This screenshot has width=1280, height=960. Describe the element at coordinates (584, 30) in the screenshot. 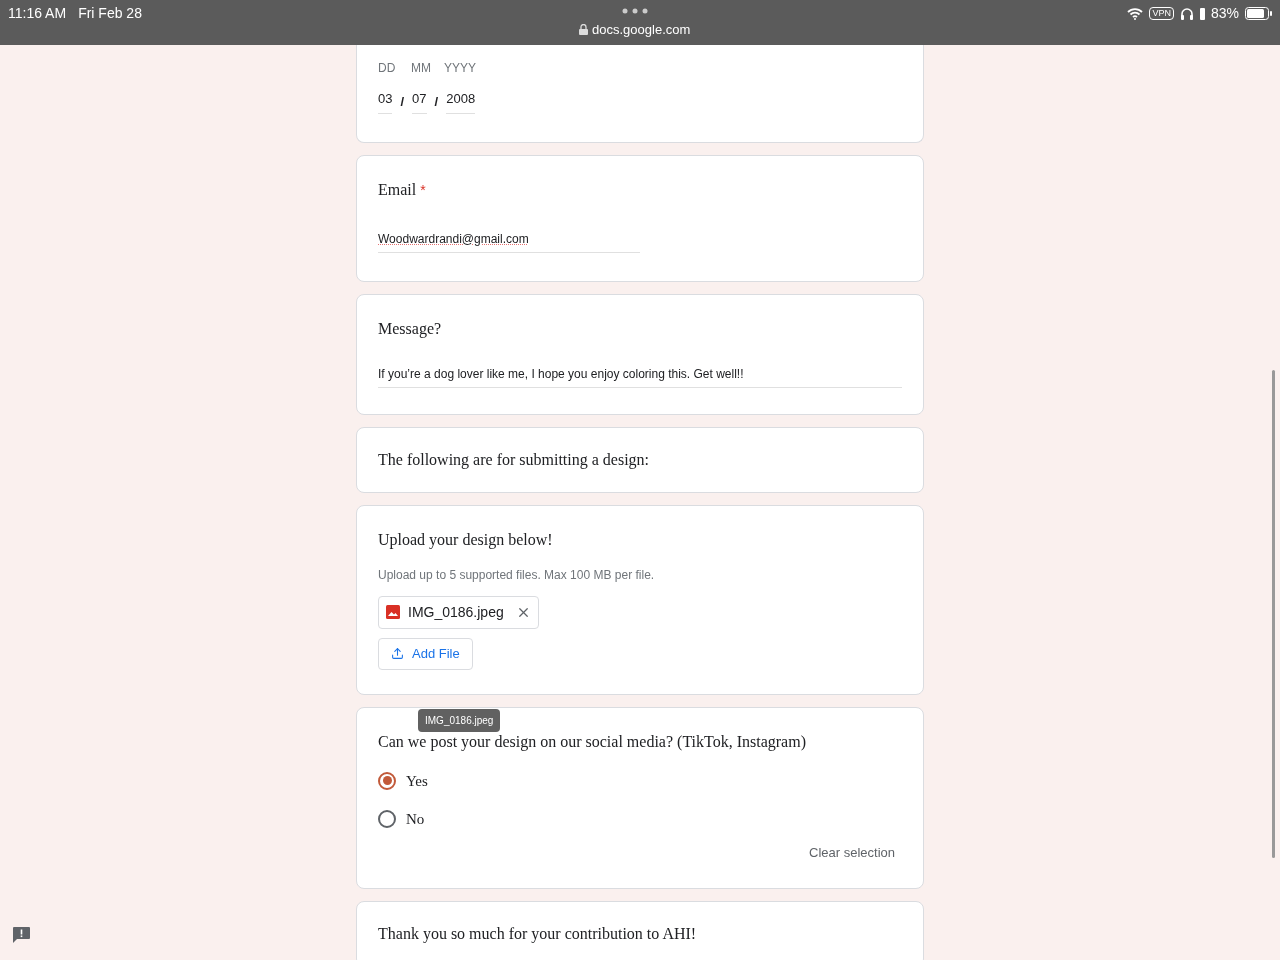

I see `lock-icon` at that location.